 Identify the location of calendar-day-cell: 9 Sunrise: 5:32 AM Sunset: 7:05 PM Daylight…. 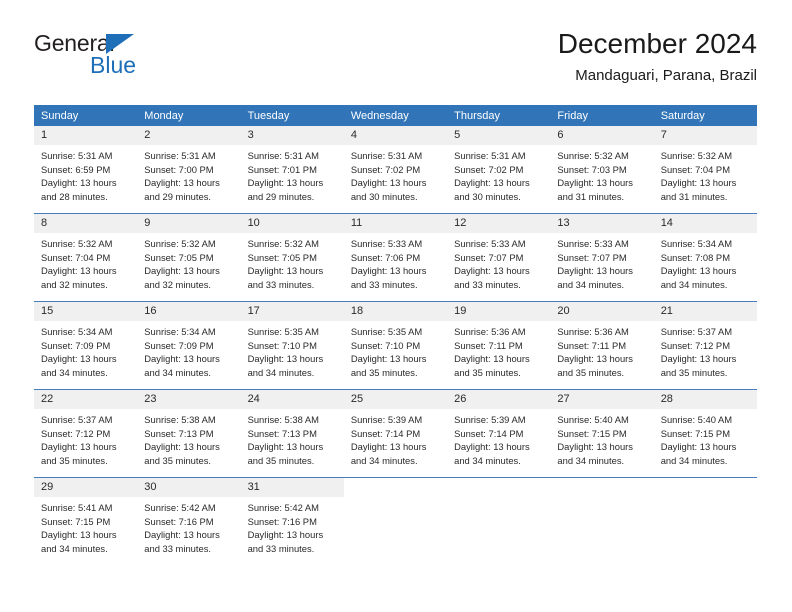
(189, 257).